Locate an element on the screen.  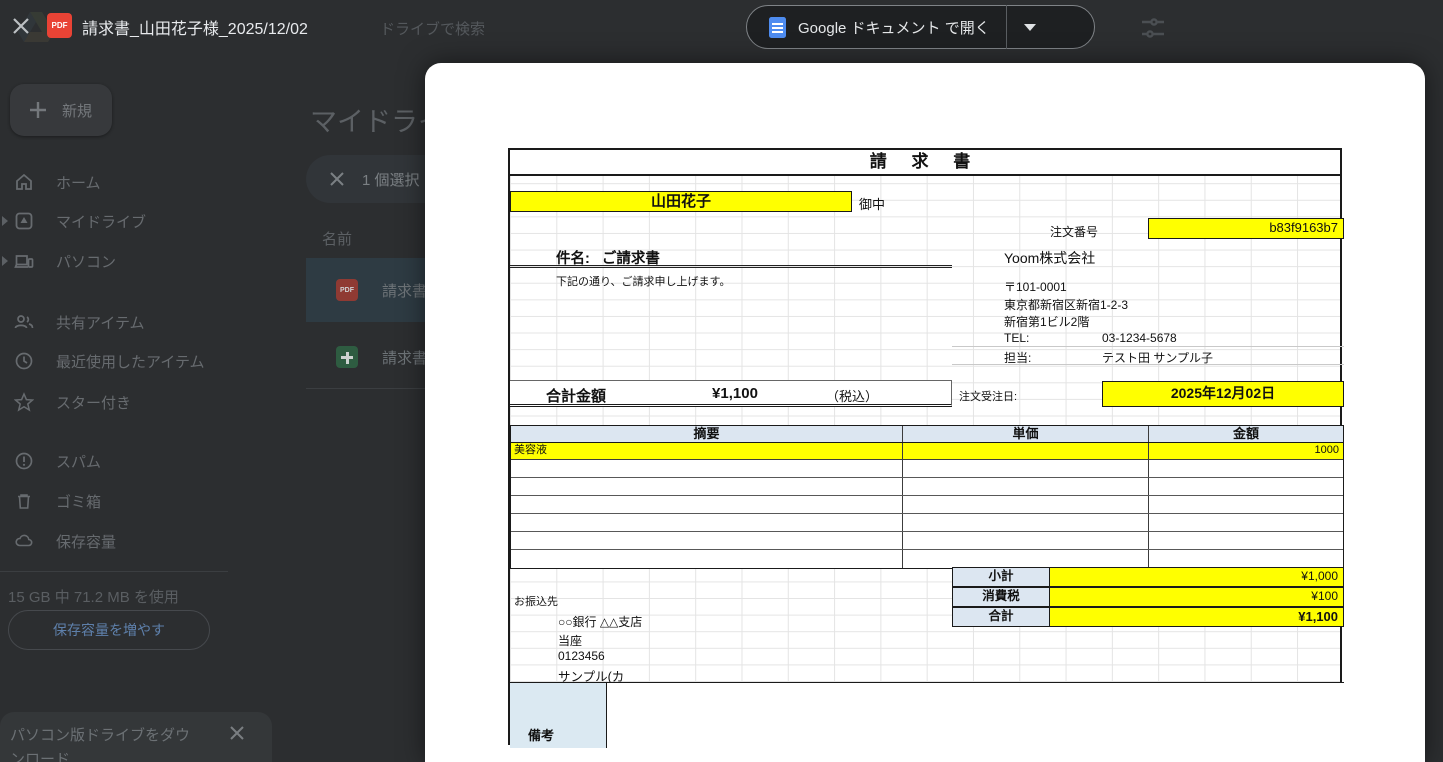
sidebar-item-shared: 共有アイテム is located at coordinates (144, 322).